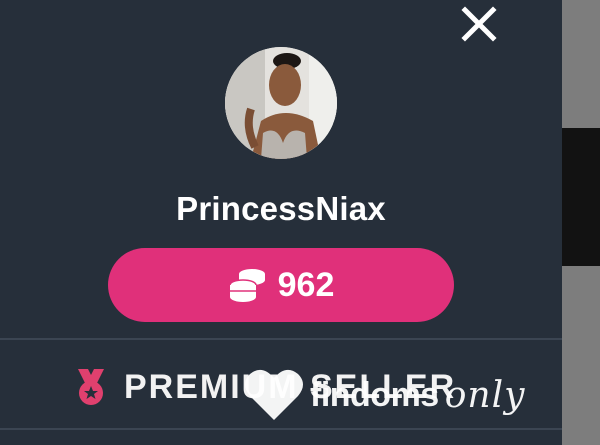 This screenshot has width=600, height=445. I want to click on username: PrincessNiax, so click(281, 208).